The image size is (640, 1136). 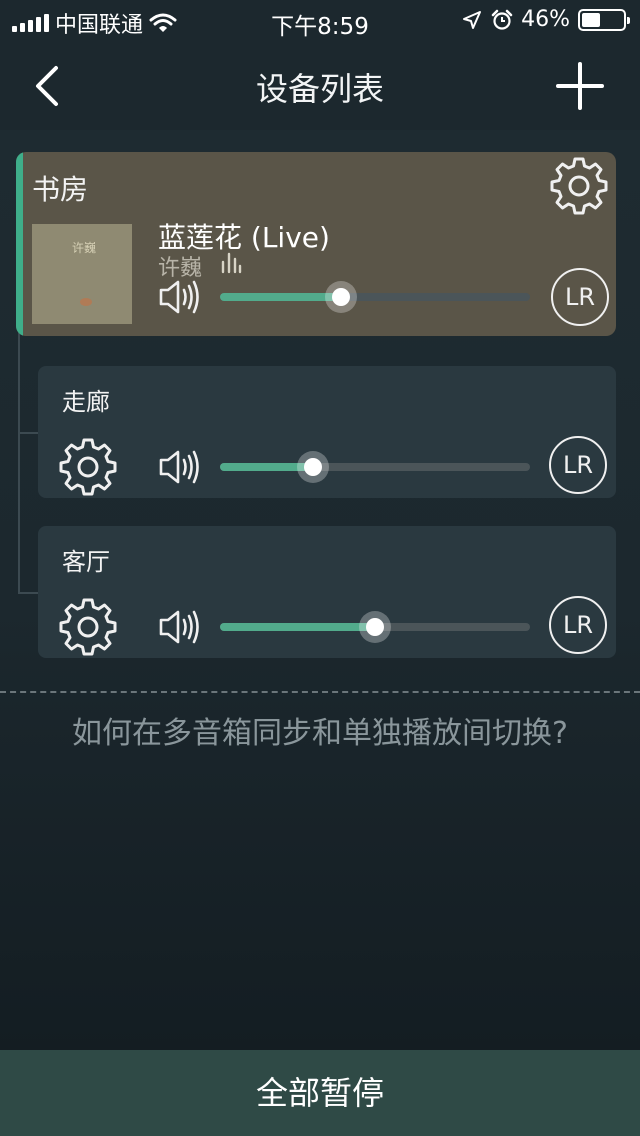 I want to click on volume-slider-knob, so click(x=340, y=297).